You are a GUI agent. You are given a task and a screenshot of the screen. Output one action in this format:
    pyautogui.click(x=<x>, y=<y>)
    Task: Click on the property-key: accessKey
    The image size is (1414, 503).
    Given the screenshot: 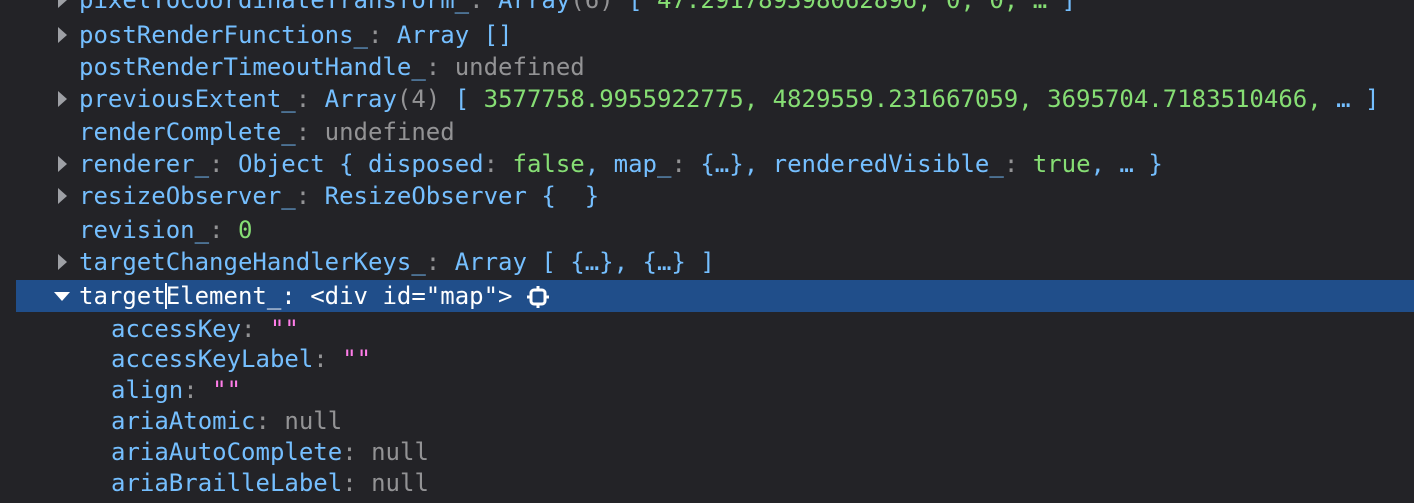 What is the action you would take?
    pyautogui.click(x=176, y=329)
    